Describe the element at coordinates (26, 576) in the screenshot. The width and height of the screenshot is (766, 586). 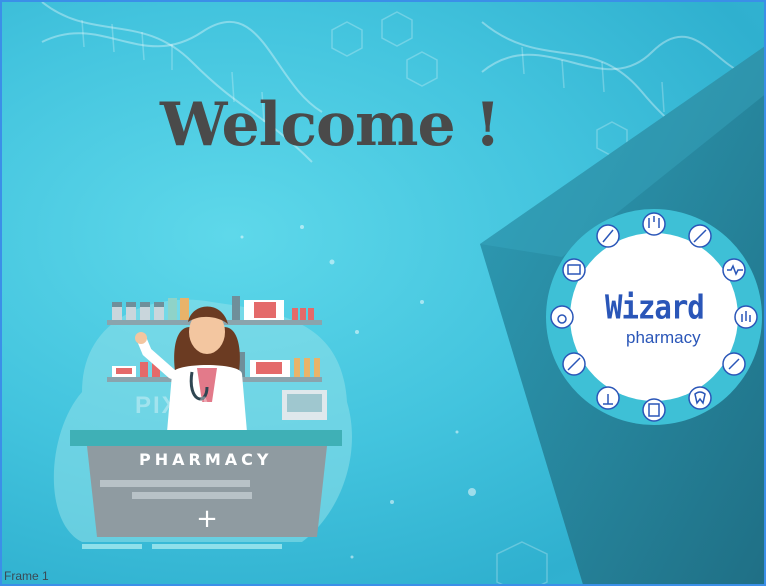
I see `frame-label: Frame 1` at that location.